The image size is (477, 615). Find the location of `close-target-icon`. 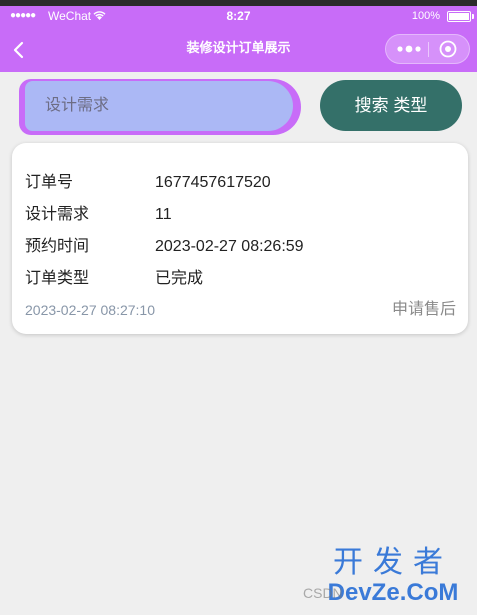

close-target-icon is located at coordinates (448, 49).